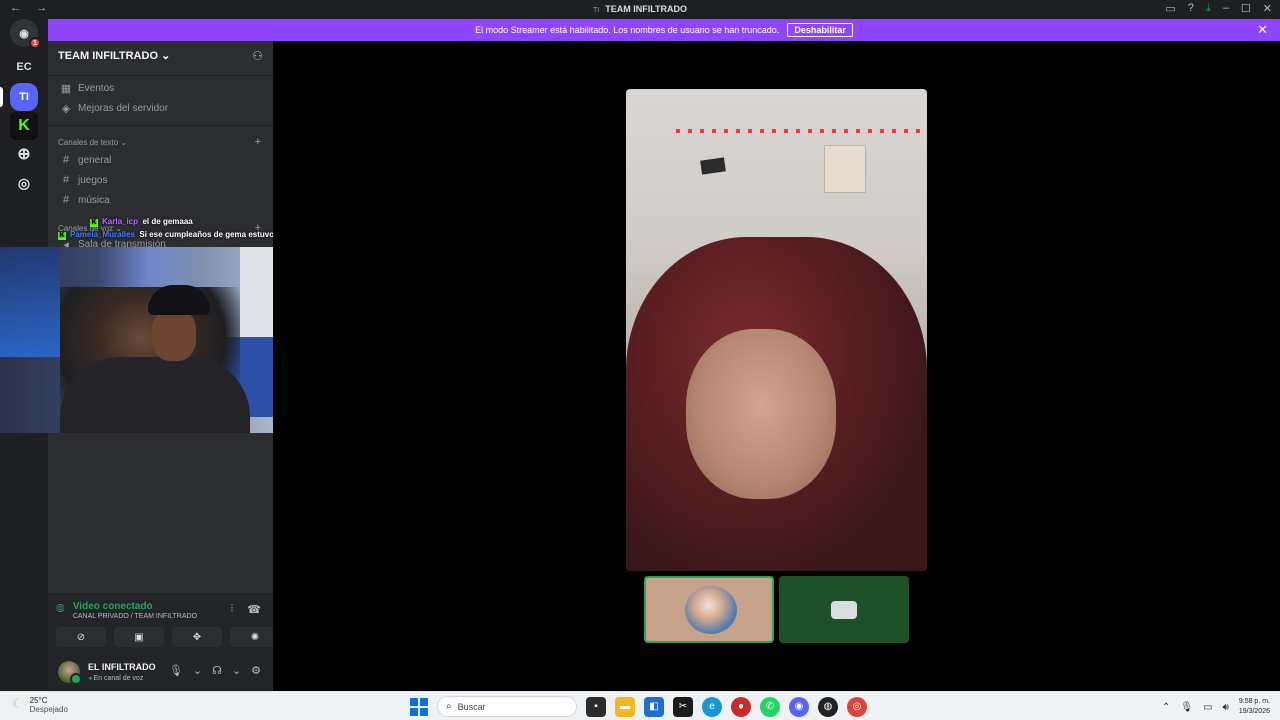  Describe the element at coordinates (770, 706) in the screenshot. I see `whatsapp-icon: ✆` at that location.